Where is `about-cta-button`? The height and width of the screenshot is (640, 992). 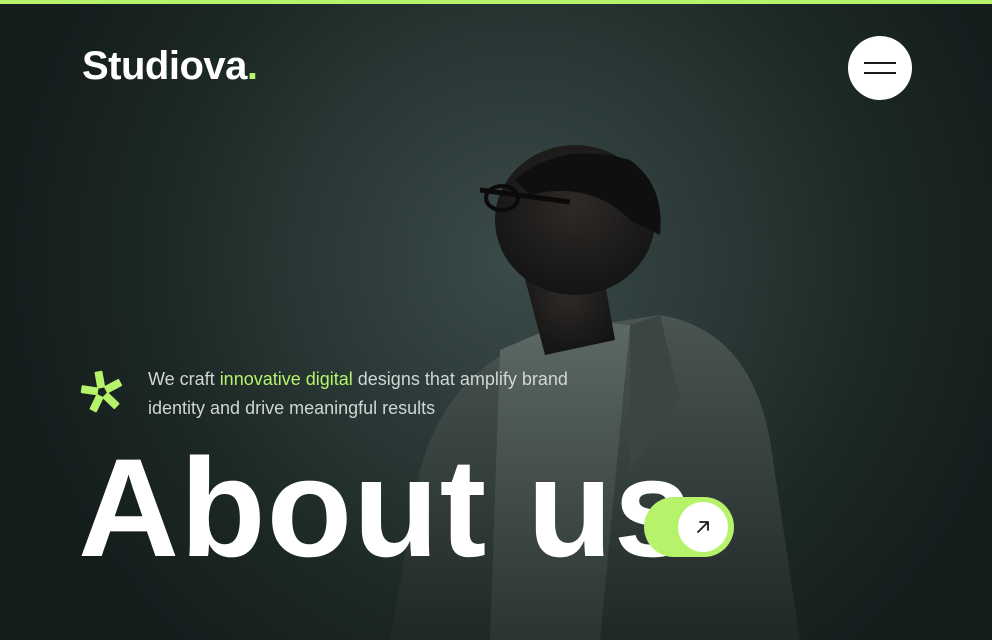 about-cta-button is located at coordinates (689, 527).